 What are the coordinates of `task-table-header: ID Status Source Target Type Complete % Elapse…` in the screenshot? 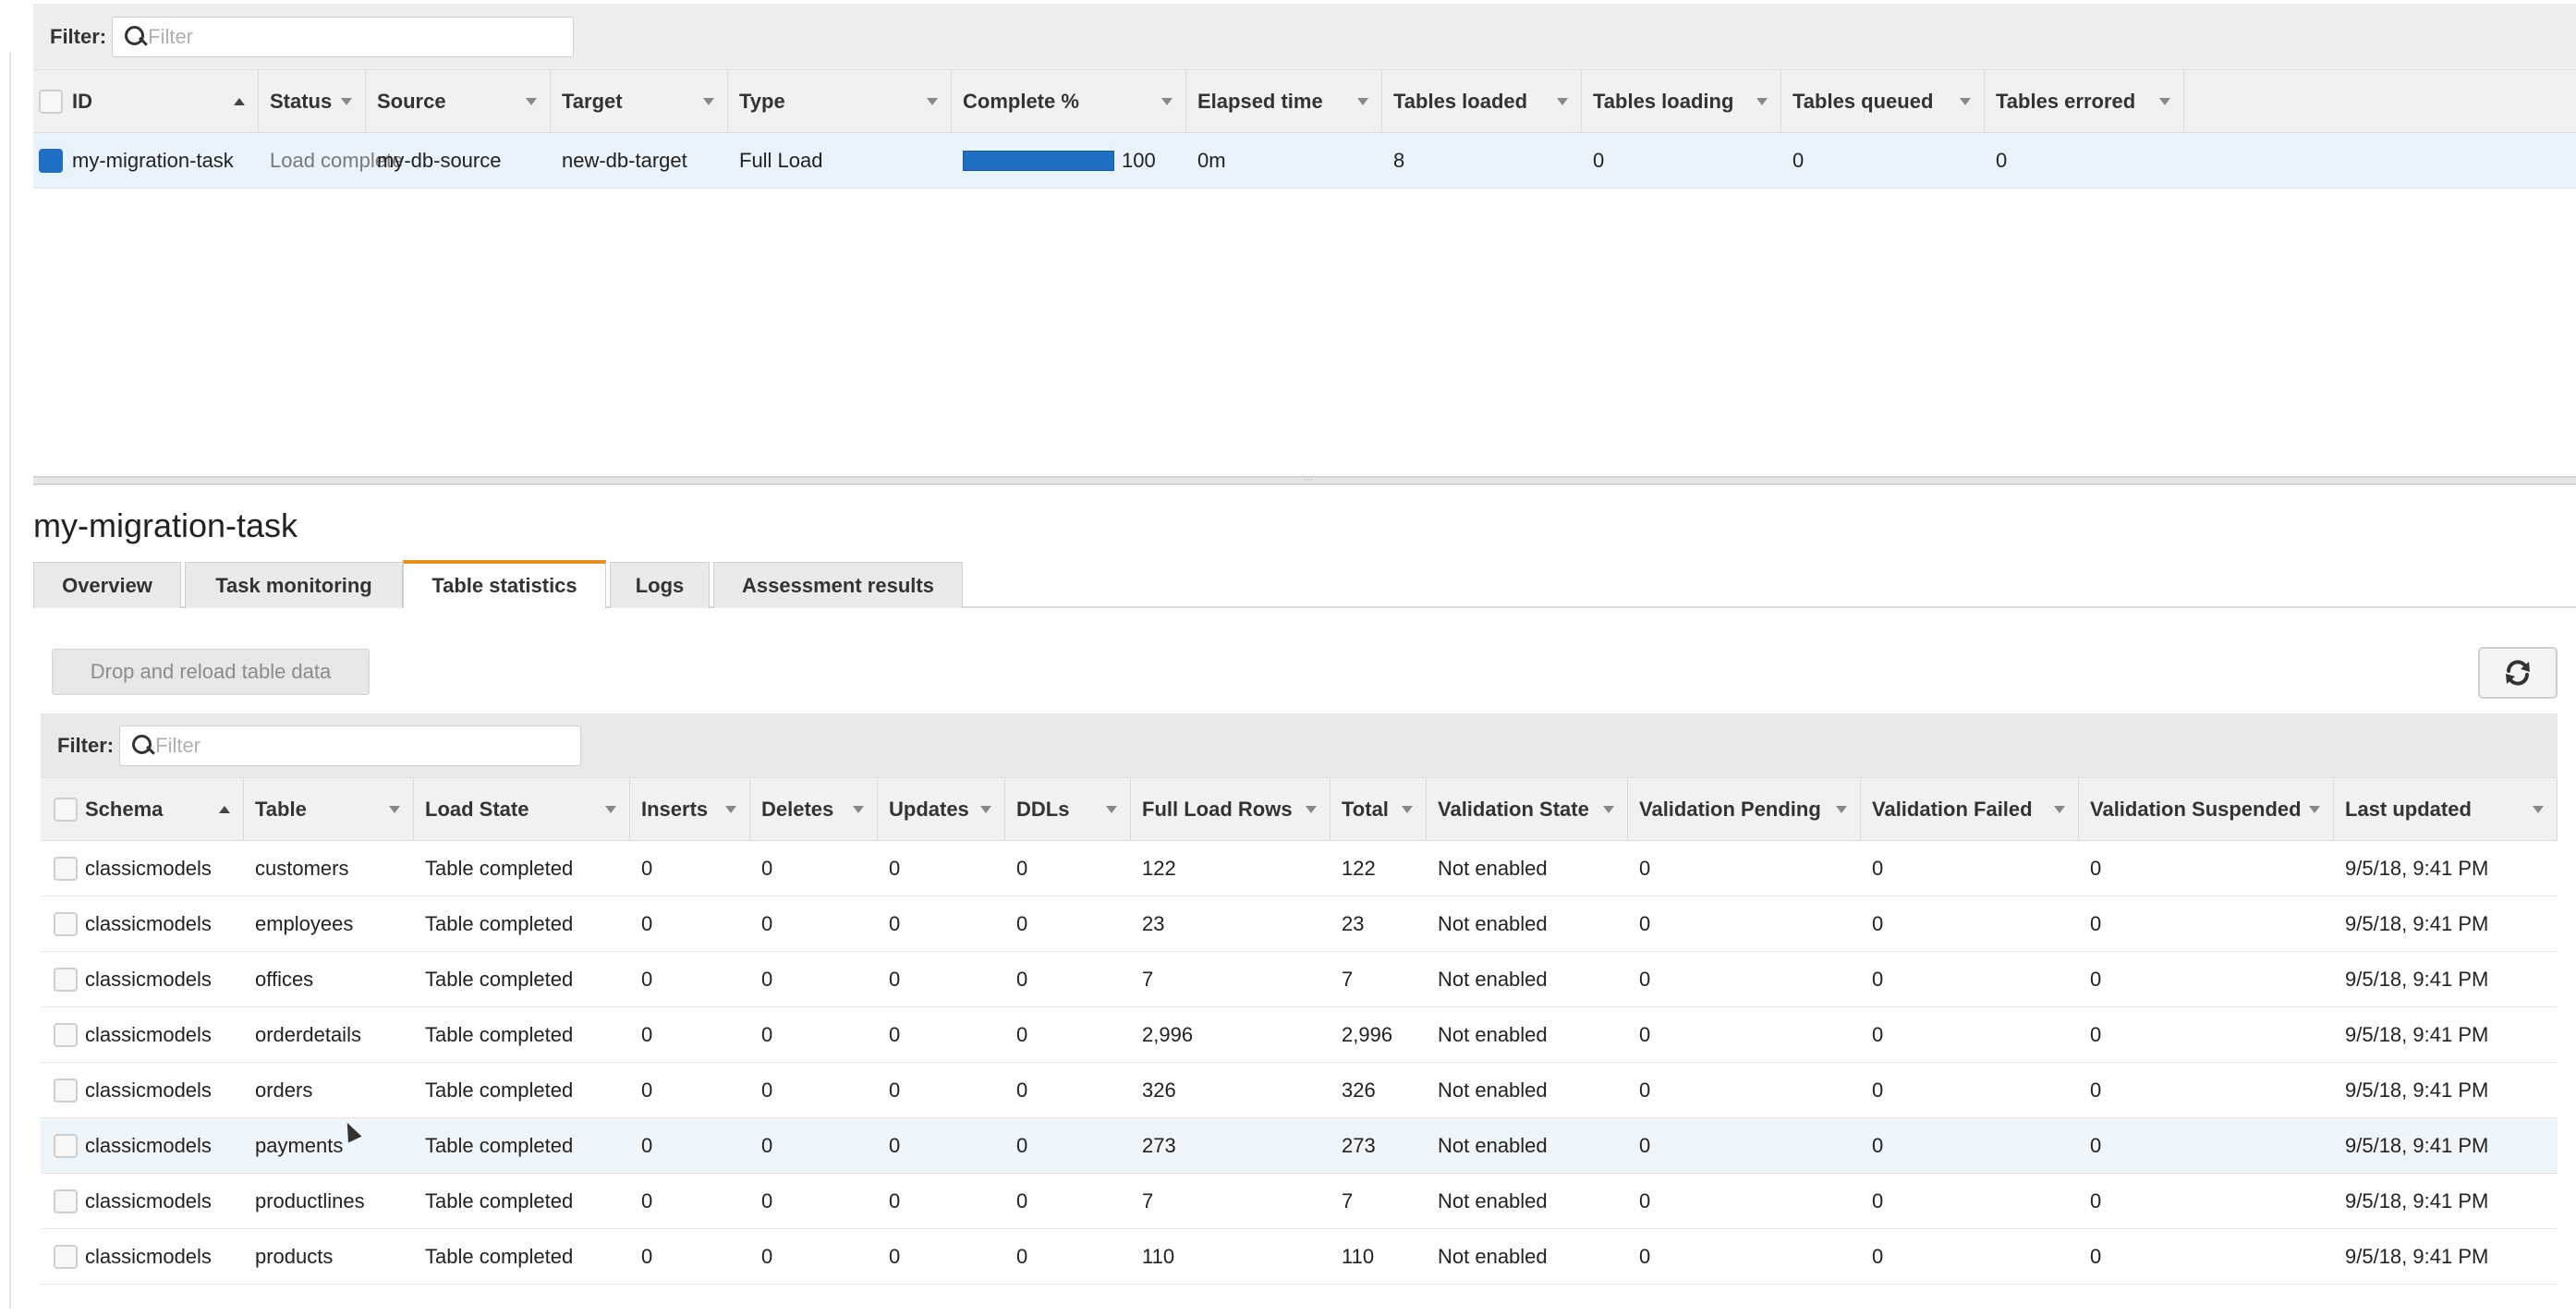 It's located at (1304, 101).